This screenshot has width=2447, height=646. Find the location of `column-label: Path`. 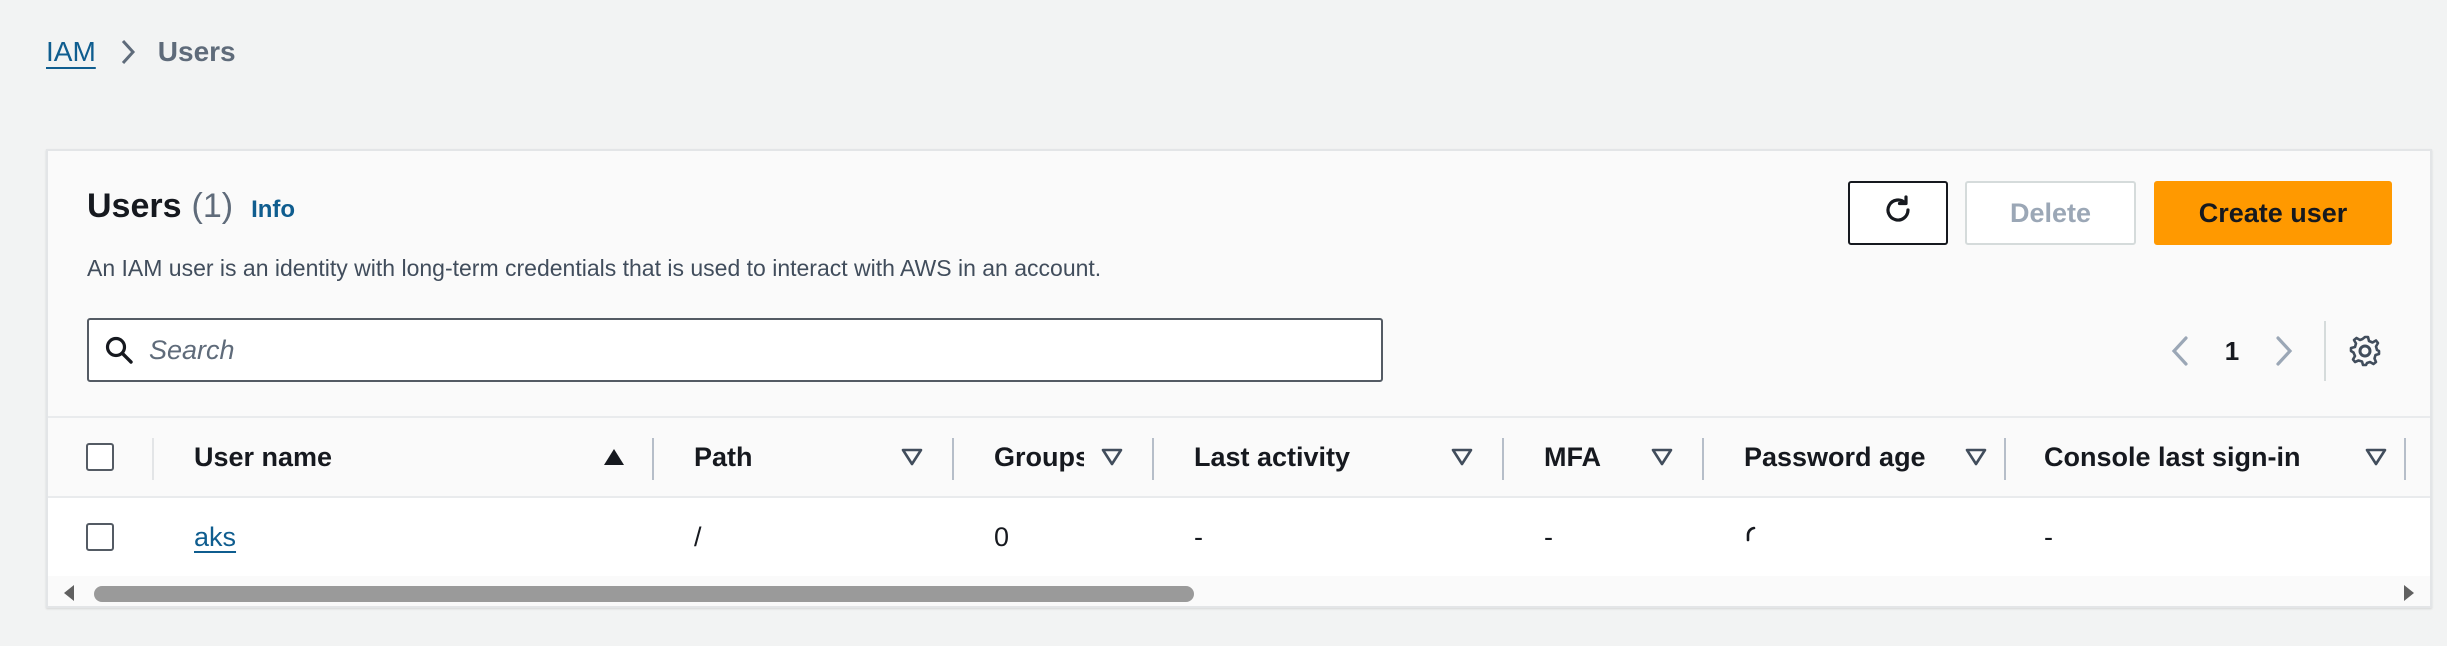

column-label: Path is located at coordinates (723, 456).